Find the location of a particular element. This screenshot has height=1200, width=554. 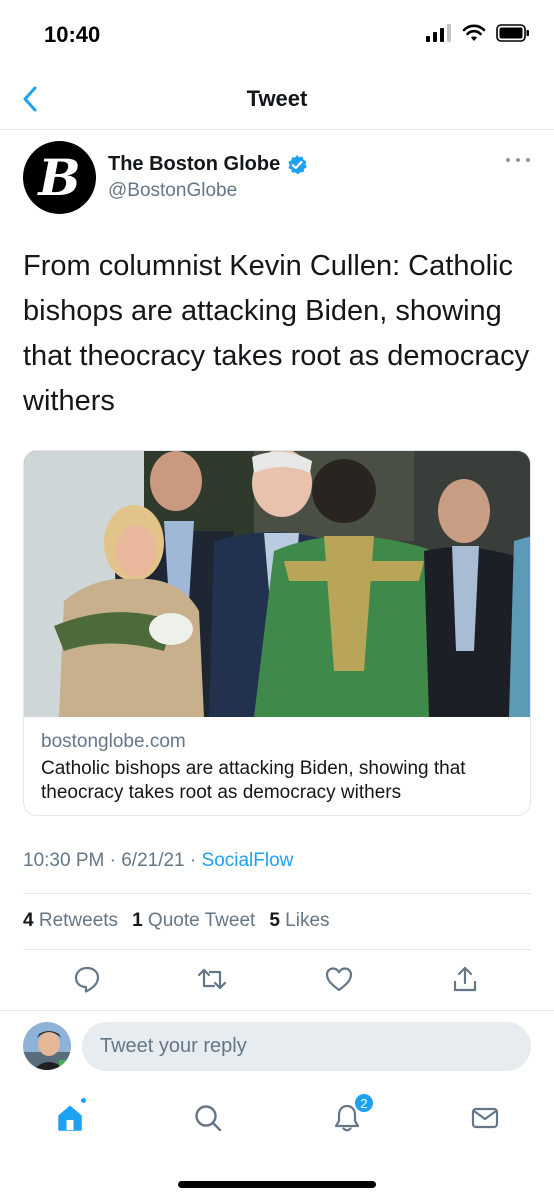

user-avatar-image is located at coordinates (47, 1046).